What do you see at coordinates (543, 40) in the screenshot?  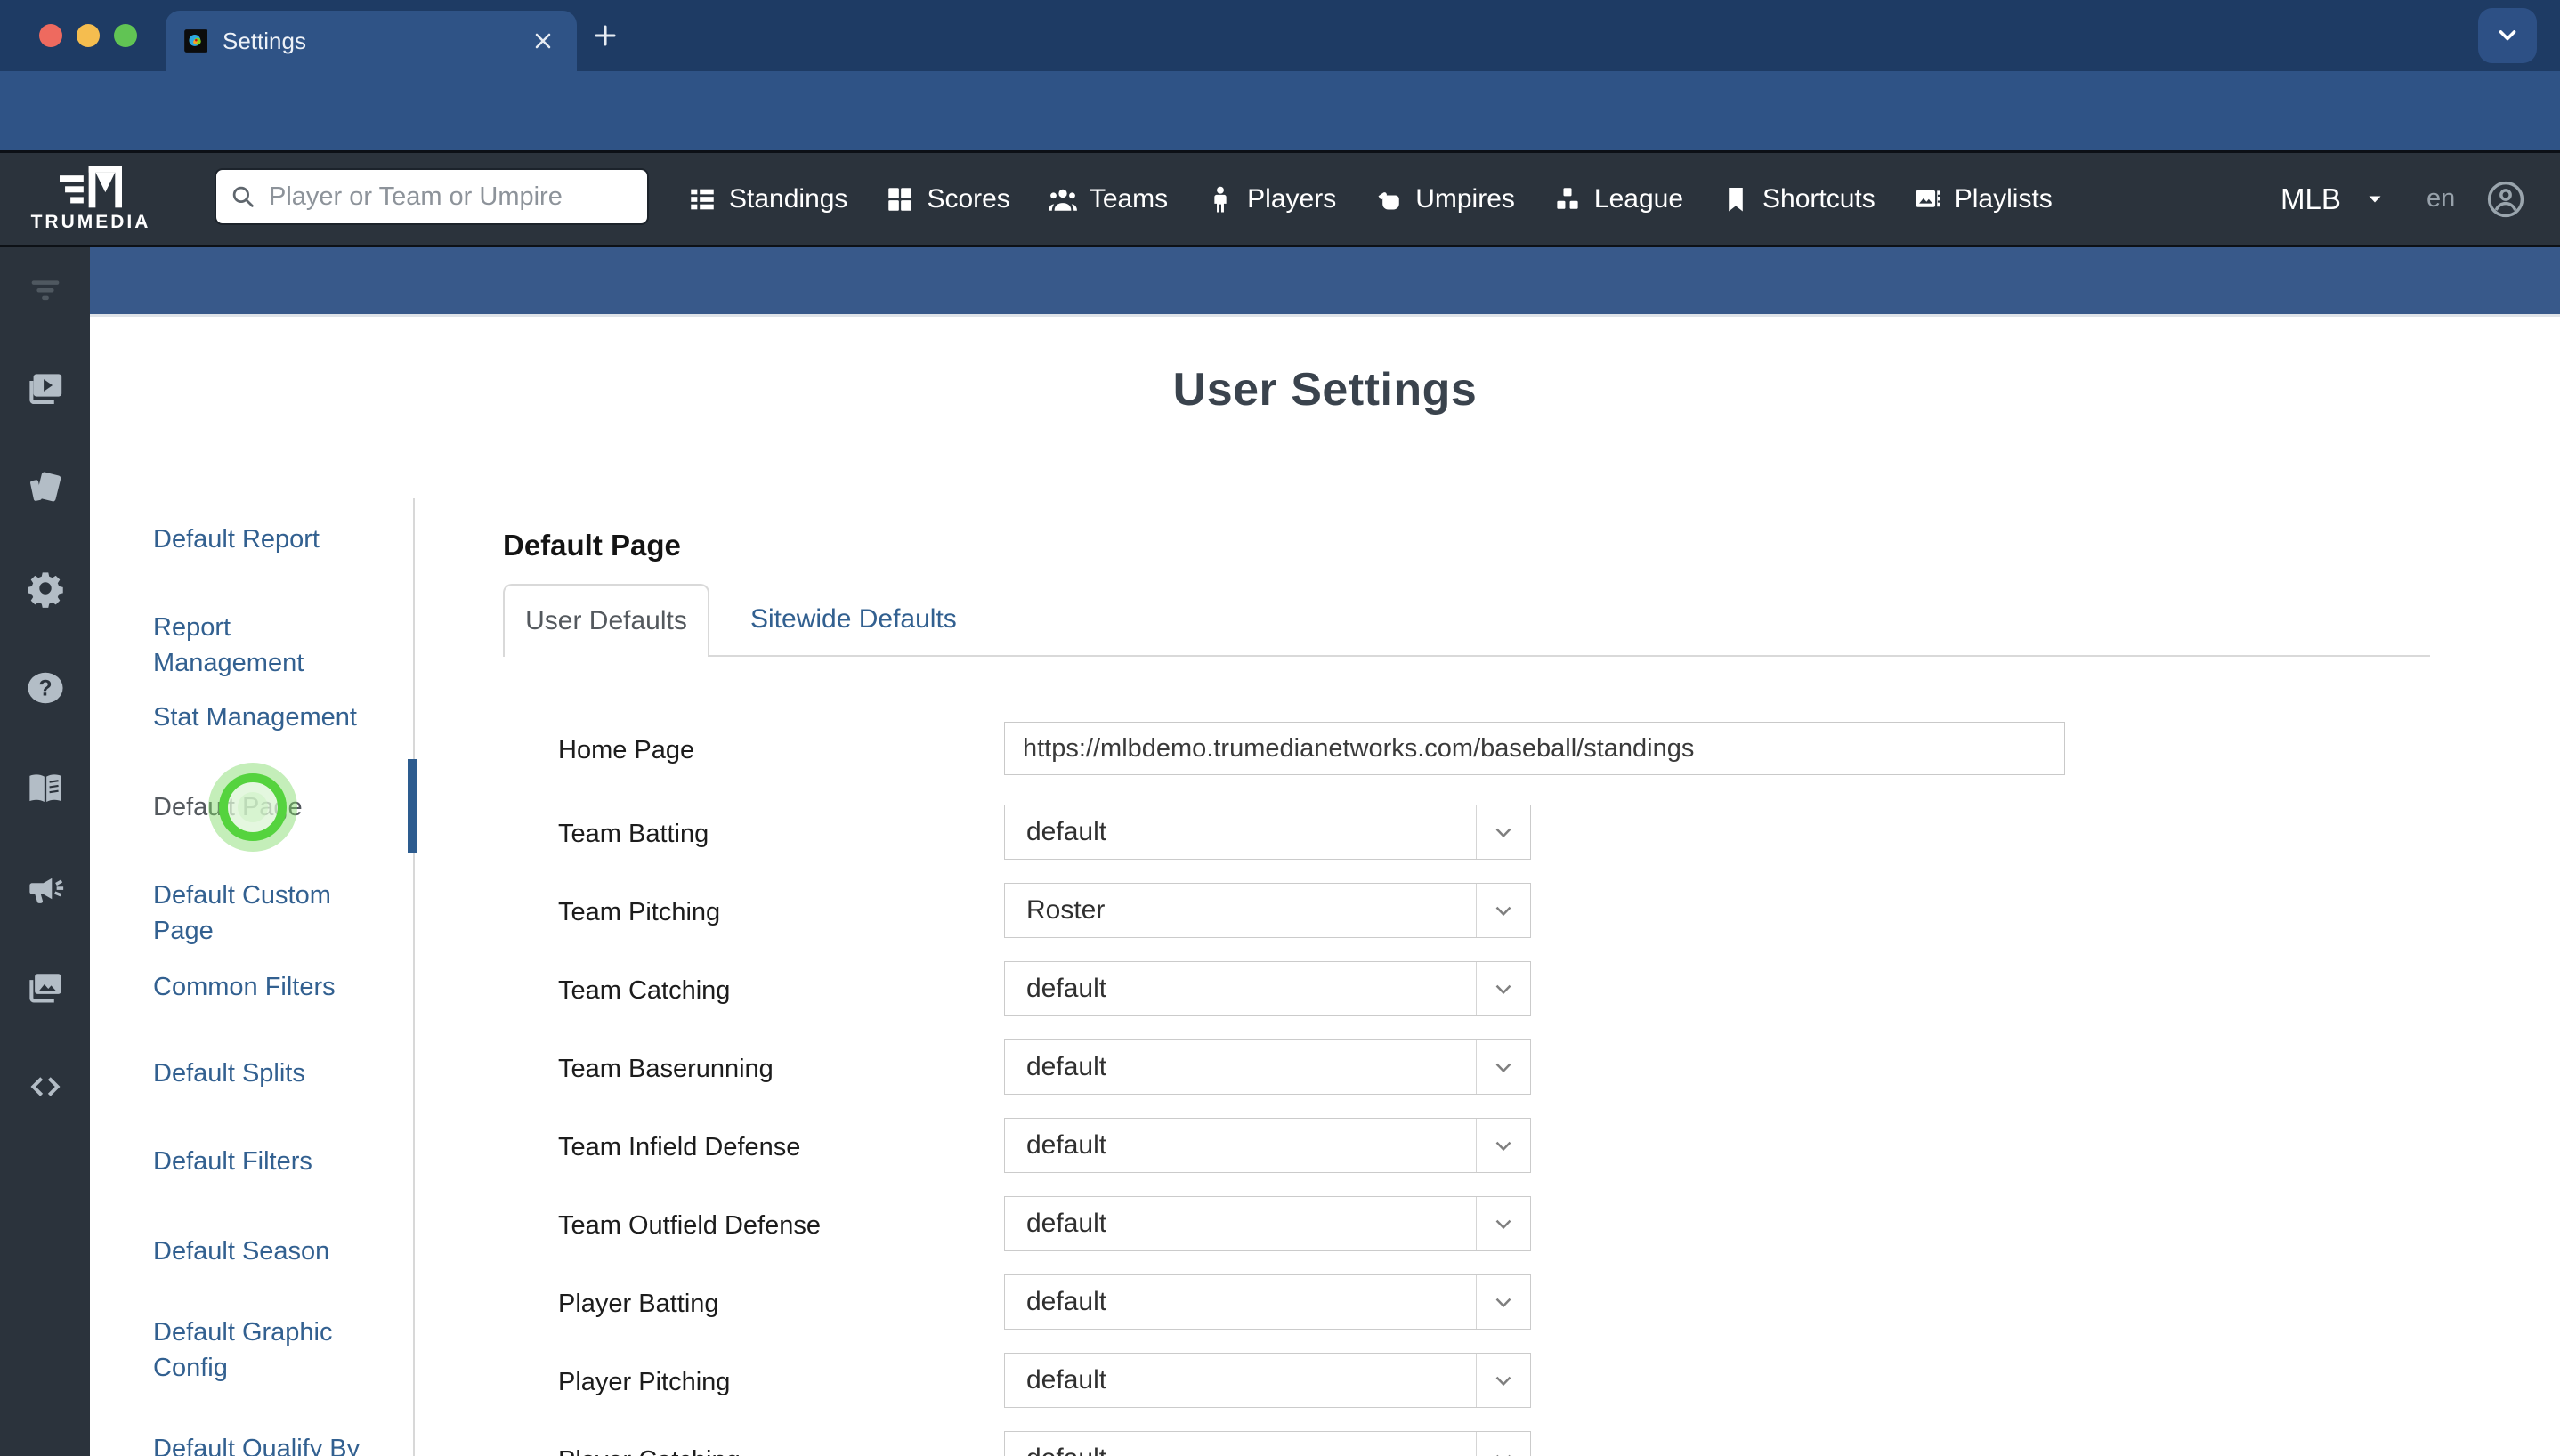 I see `tab-close-icon` at bounding box center [543, 40].